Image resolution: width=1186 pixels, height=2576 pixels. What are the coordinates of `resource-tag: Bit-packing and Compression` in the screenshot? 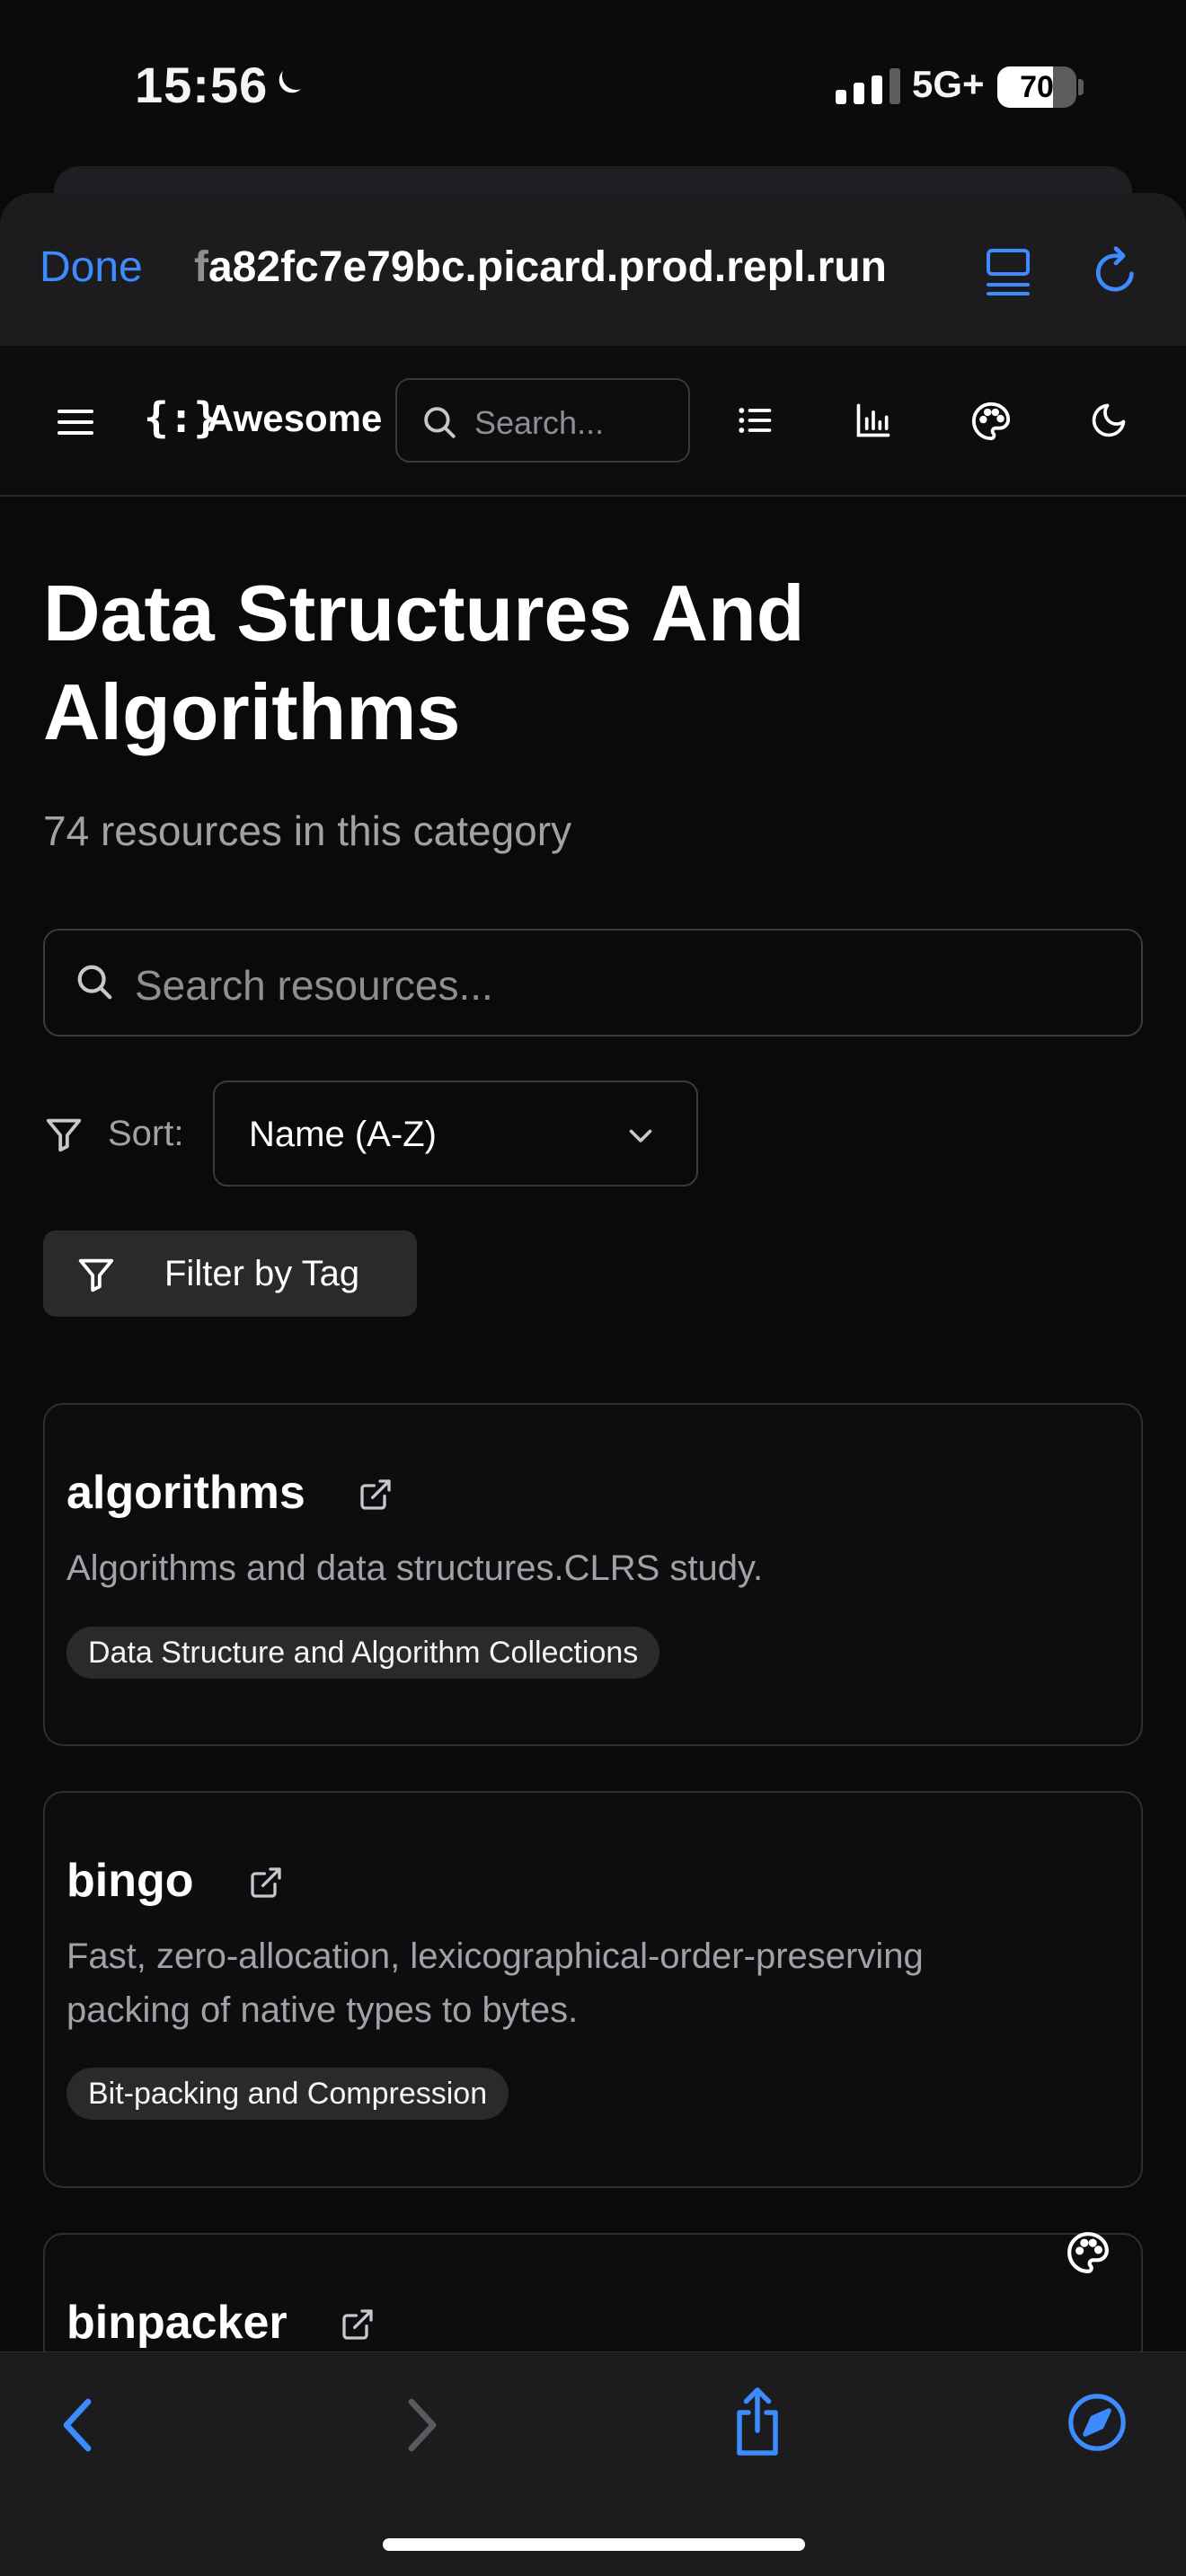 It's located at (287, 2094).